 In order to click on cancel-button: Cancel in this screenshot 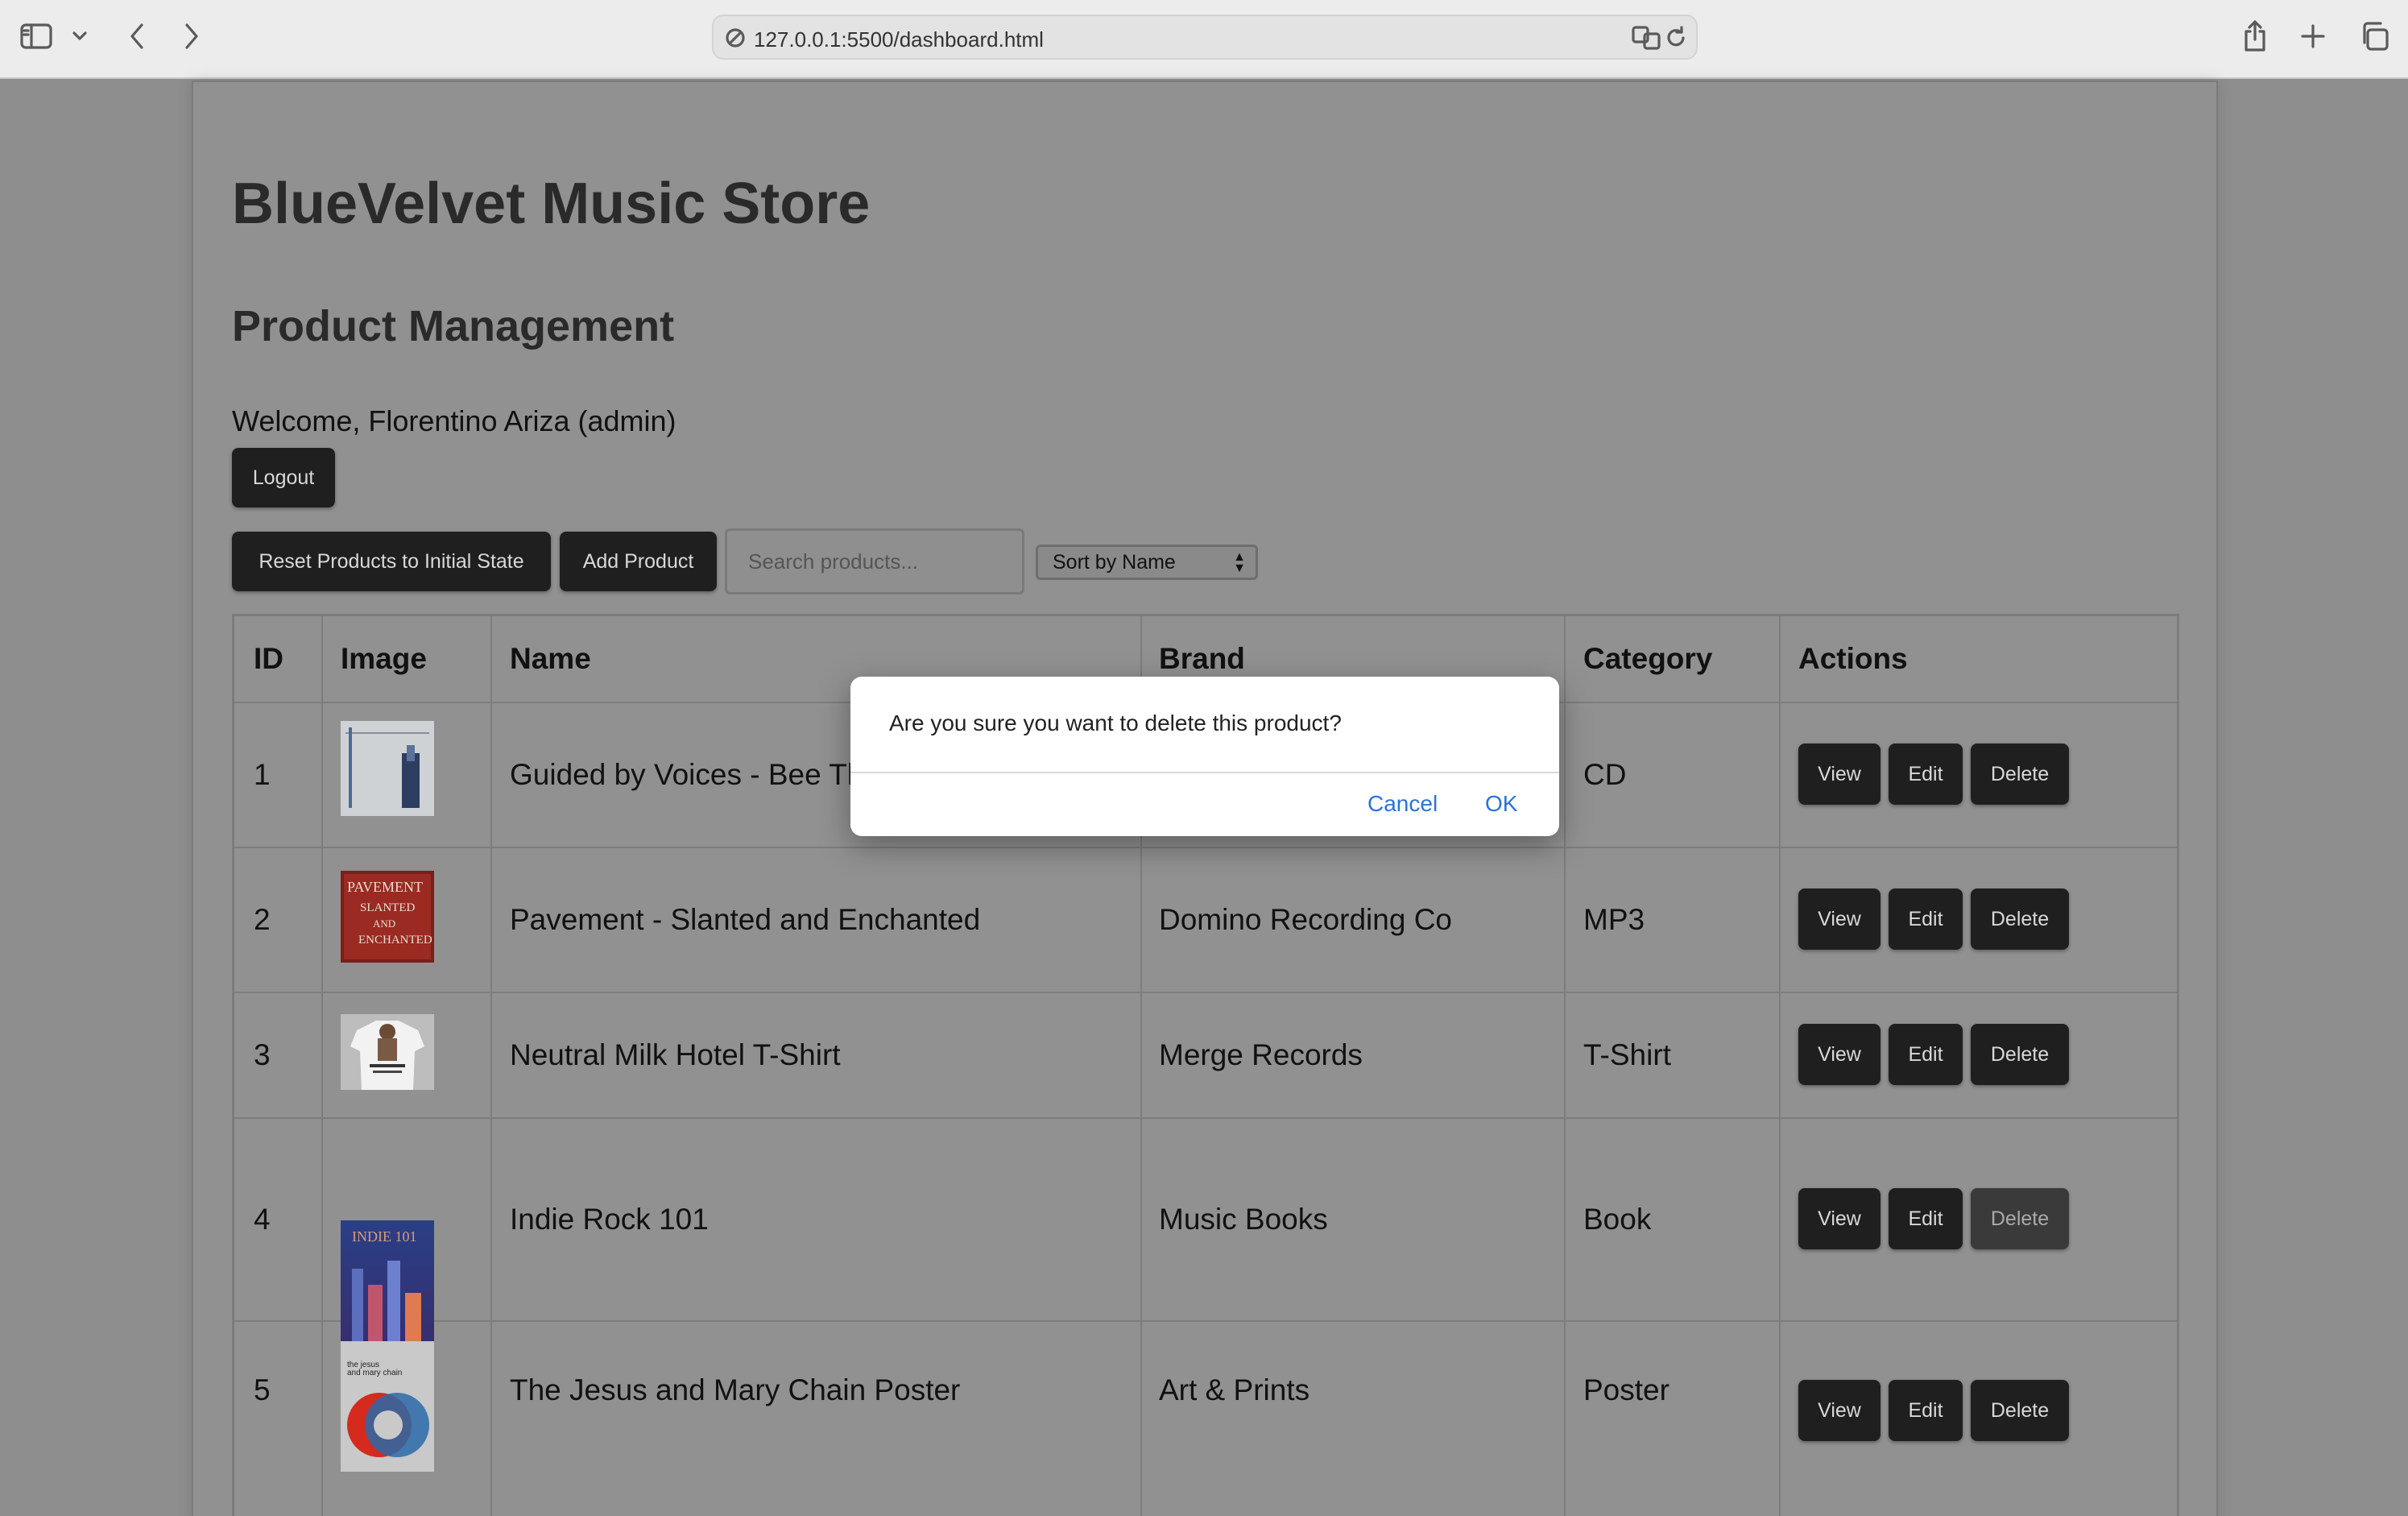, I will do `click(1402, 804)`.